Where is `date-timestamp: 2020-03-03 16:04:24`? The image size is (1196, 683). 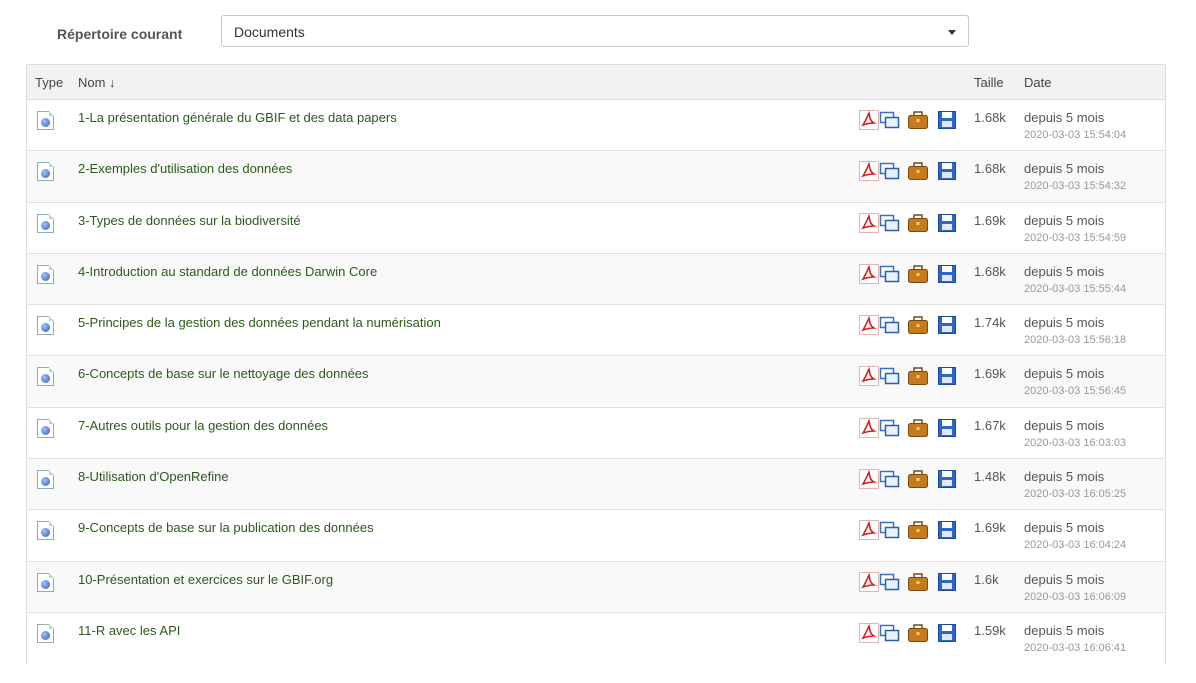
date-timestamp: 2020-03-03 16:04:24 is located at coordinates (1075, 545).